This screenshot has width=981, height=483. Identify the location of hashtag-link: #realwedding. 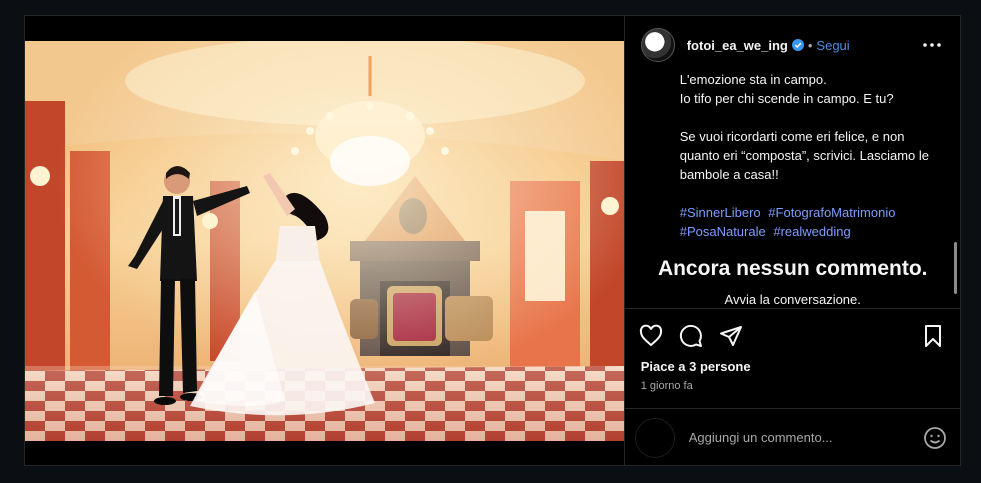
(811, 231).